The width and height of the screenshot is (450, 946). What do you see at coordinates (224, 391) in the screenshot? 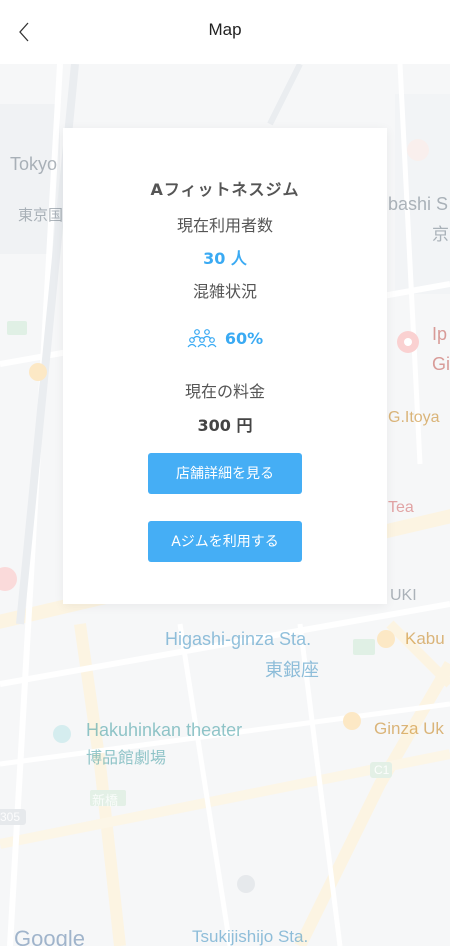
I see `price-label: 現在の料金` at bounding box center [224, 391].